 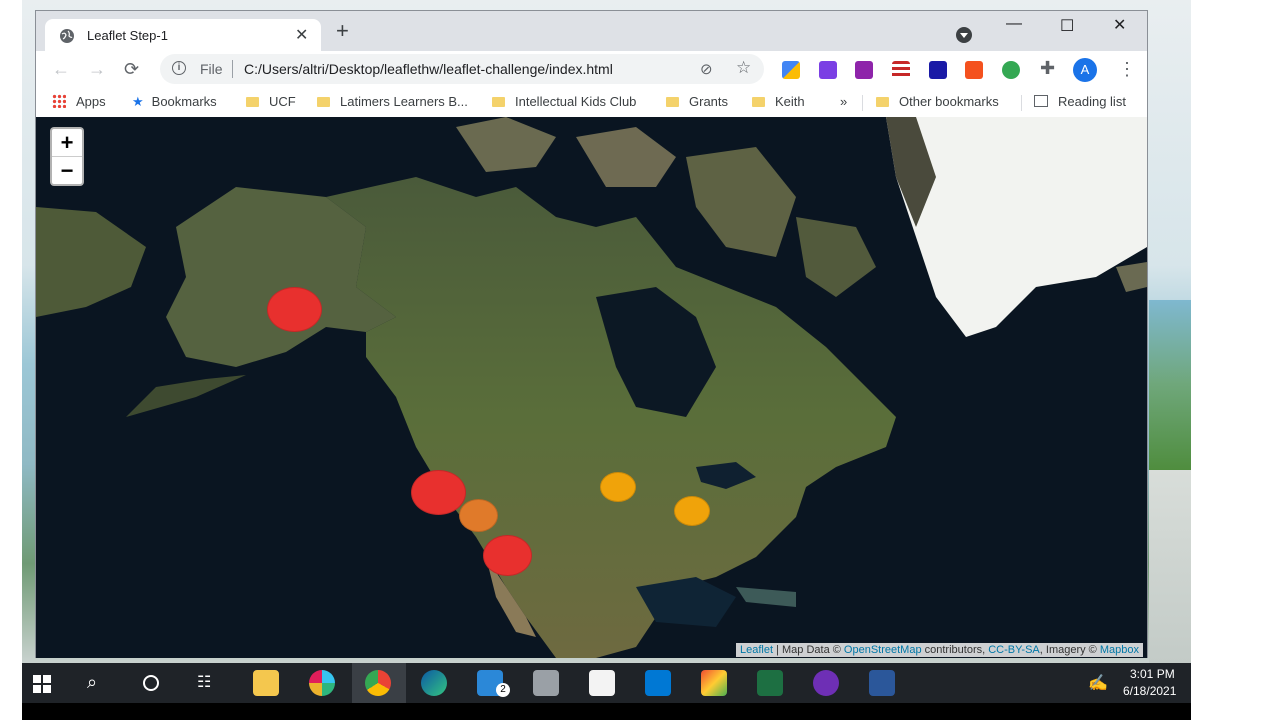 I want to click on site-info-icon: i, so click(x=179, y=68).